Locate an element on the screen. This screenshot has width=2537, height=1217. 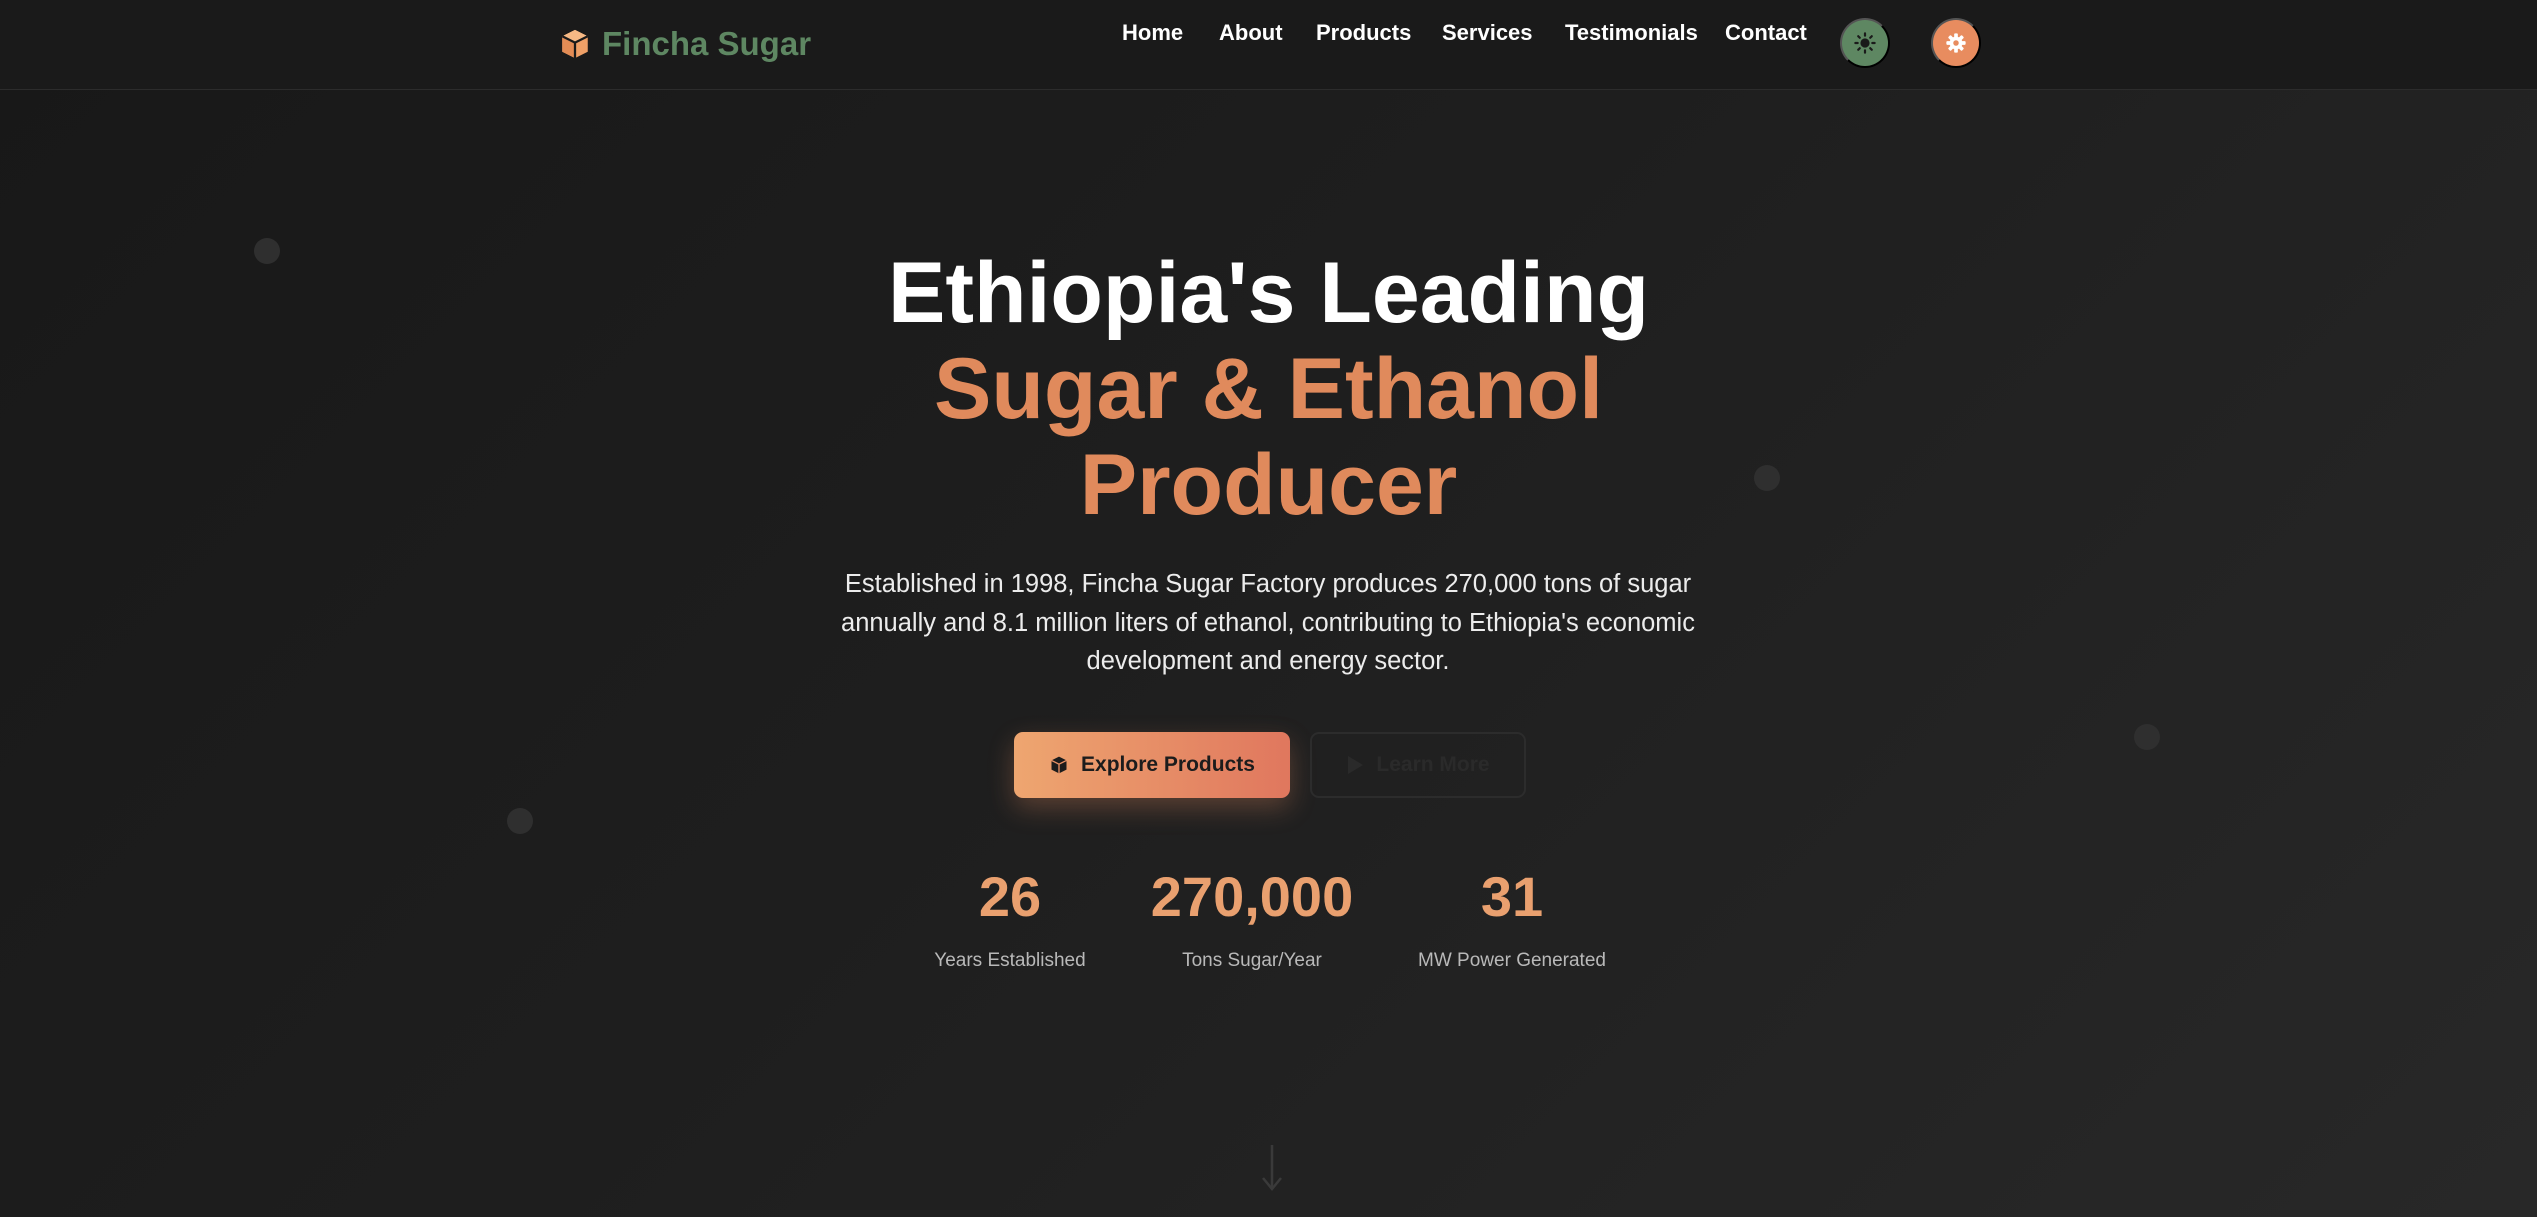
stat-value: 31 is located at coordinates (1512, 896).